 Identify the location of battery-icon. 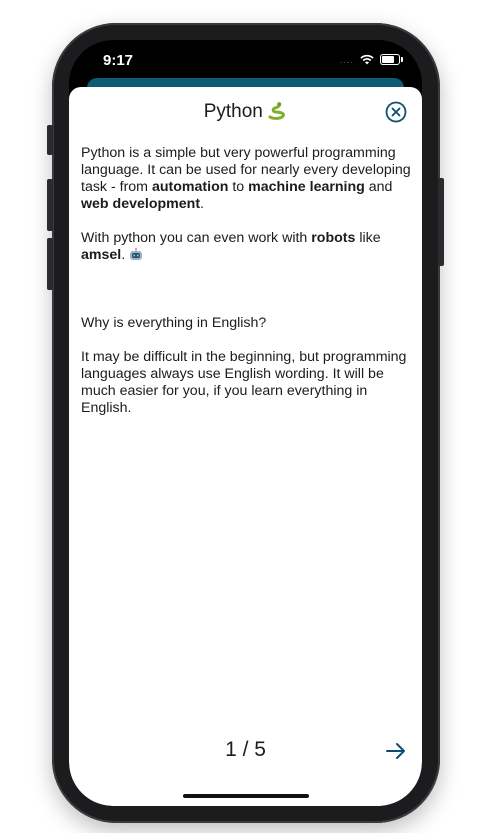
(391, 59).